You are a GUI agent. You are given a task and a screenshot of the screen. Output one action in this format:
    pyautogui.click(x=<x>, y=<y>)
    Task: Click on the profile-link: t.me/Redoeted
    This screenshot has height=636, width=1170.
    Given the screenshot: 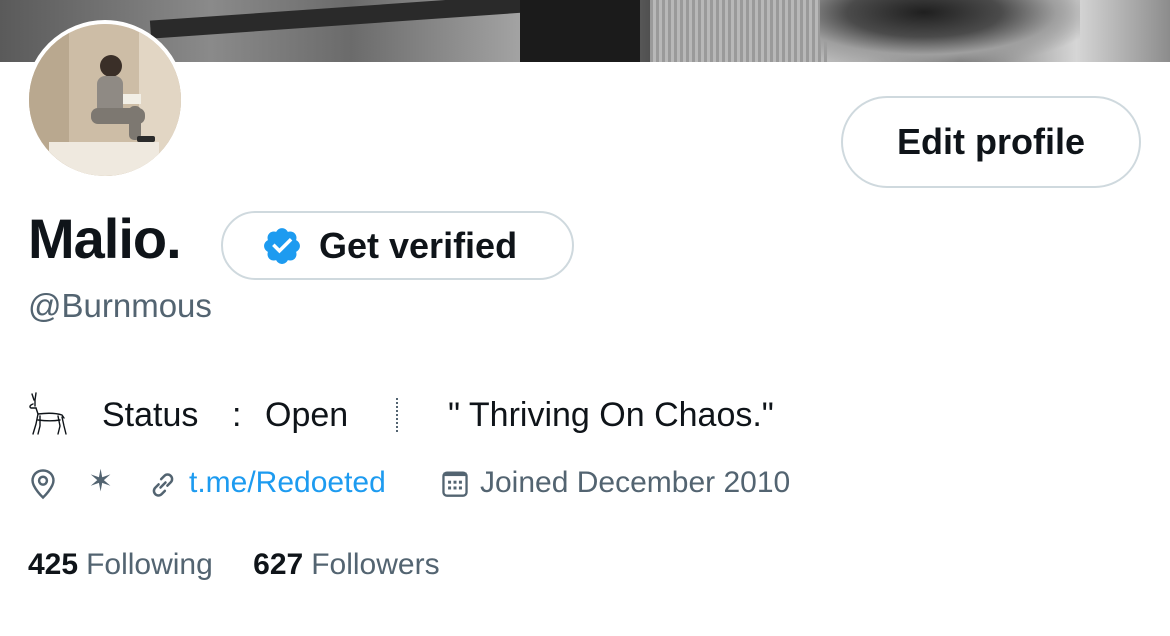 What is the action you would take?
    pyautogui.click(x=287, y=483)
    